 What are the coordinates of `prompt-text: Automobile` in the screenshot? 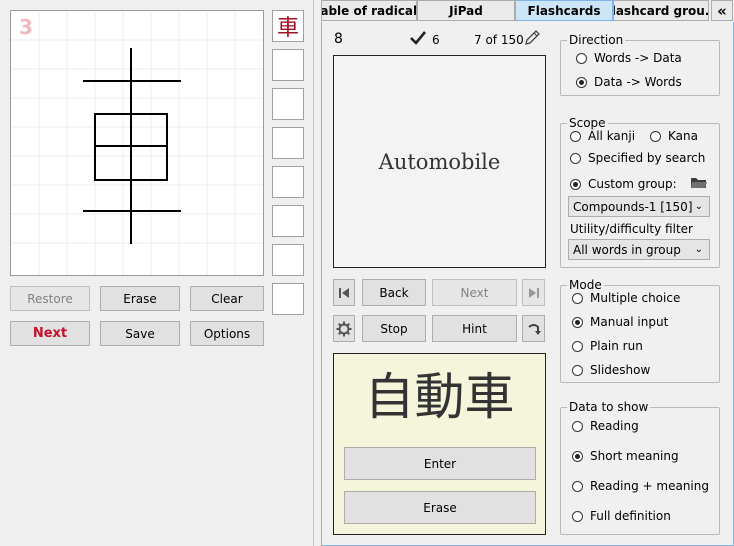 It's located at (439, 161).